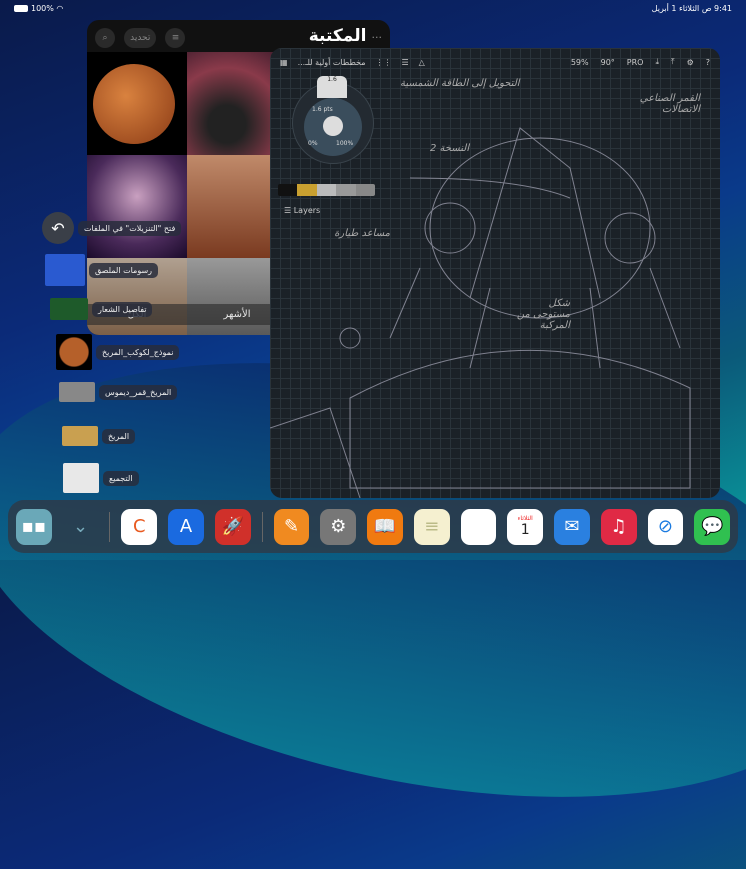 This screenshot has height=869, width=746. What do you see at coordinates (102, 270) in the screenshot?
I see `drag-item: رسومات الملصق` at bounding box center [102, 270].